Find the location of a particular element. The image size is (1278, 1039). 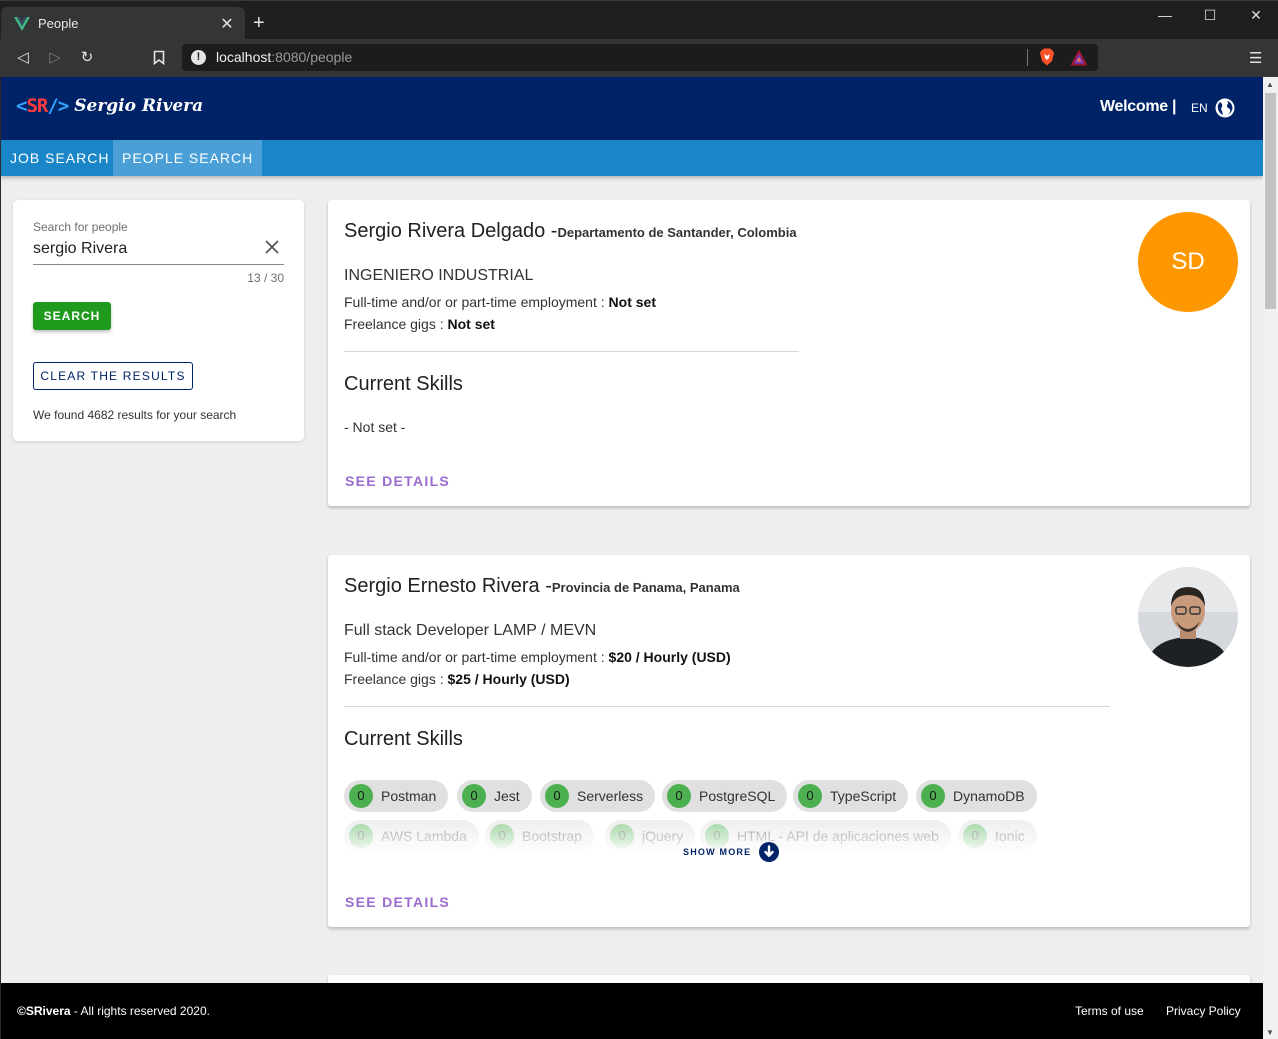

minimize-icon: — is located at coordinates (1165, 15).